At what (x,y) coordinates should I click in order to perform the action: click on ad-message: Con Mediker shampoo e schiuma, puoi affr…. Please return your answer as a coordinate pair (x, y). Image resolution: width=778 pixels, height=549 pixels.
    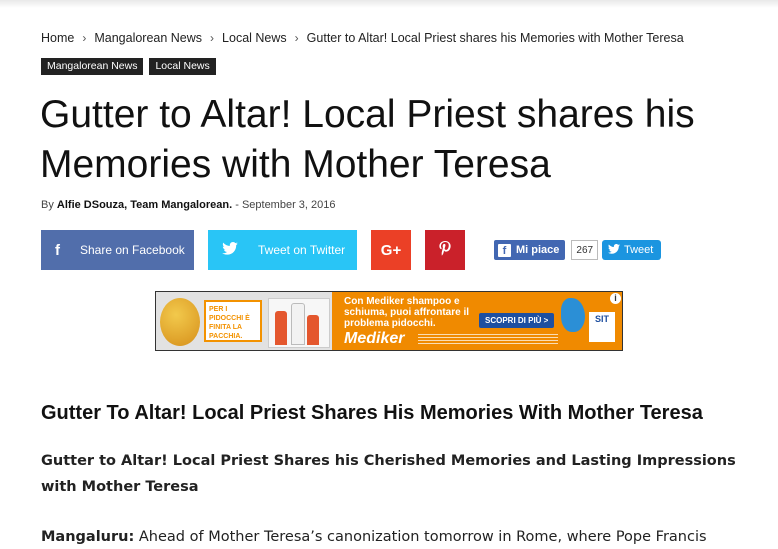
    Looking at the image, I should click on (407, 312).